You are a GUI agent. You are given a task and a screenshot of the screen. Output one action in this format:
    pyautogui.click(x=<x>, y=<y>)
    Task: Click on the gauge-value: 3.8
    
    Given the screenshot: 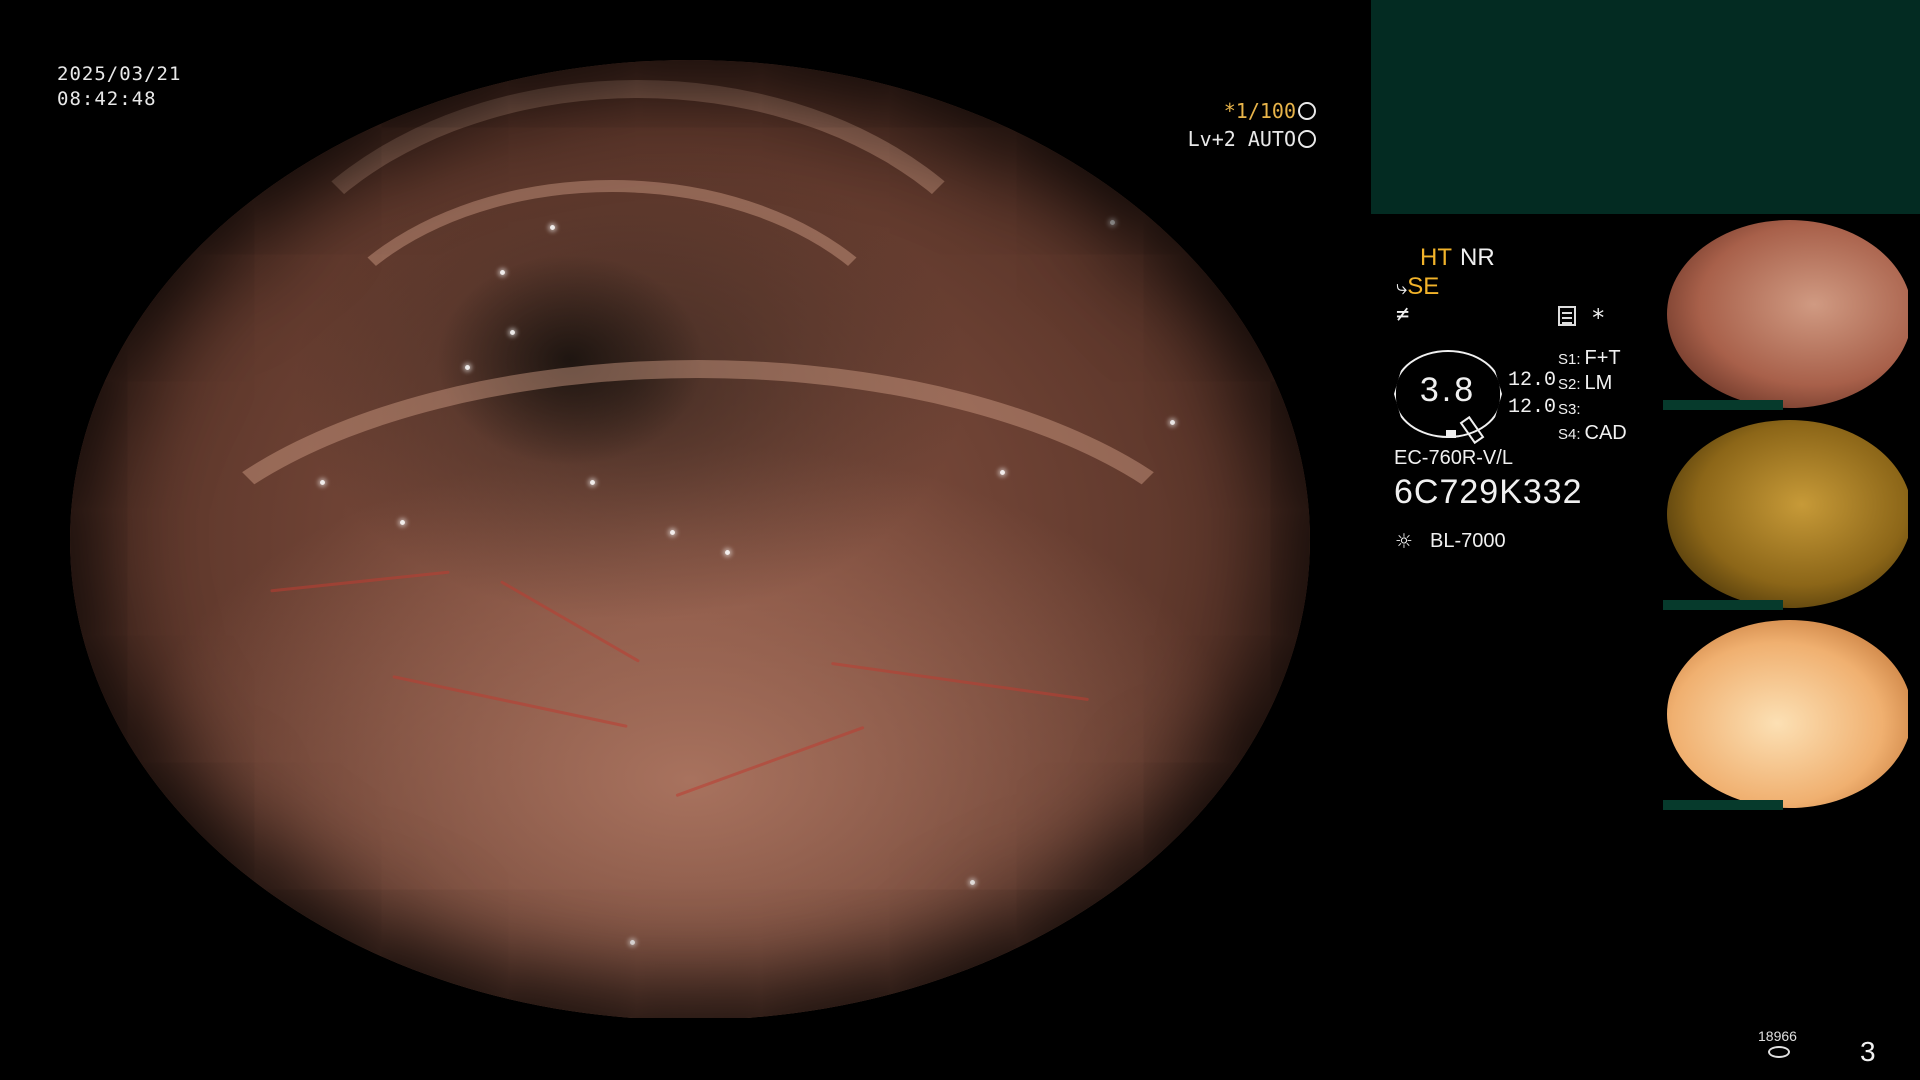 What is the action you would take?
    pyautogui.click(x=1448, y=390)
    